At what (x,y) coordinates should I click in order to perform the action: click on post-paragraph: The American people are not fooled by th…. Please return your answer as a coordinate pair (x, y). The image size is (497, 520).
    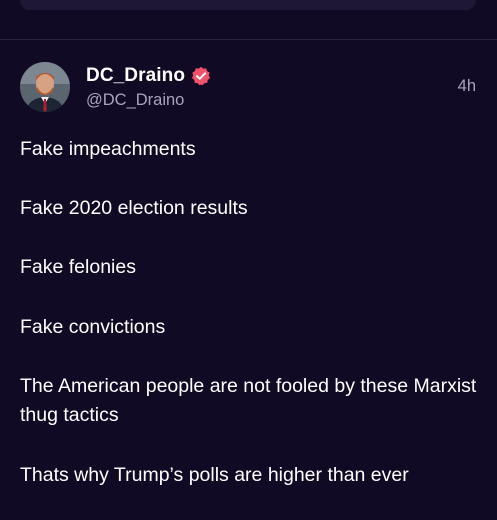
    Looking at the image, I should click on (248, 400).